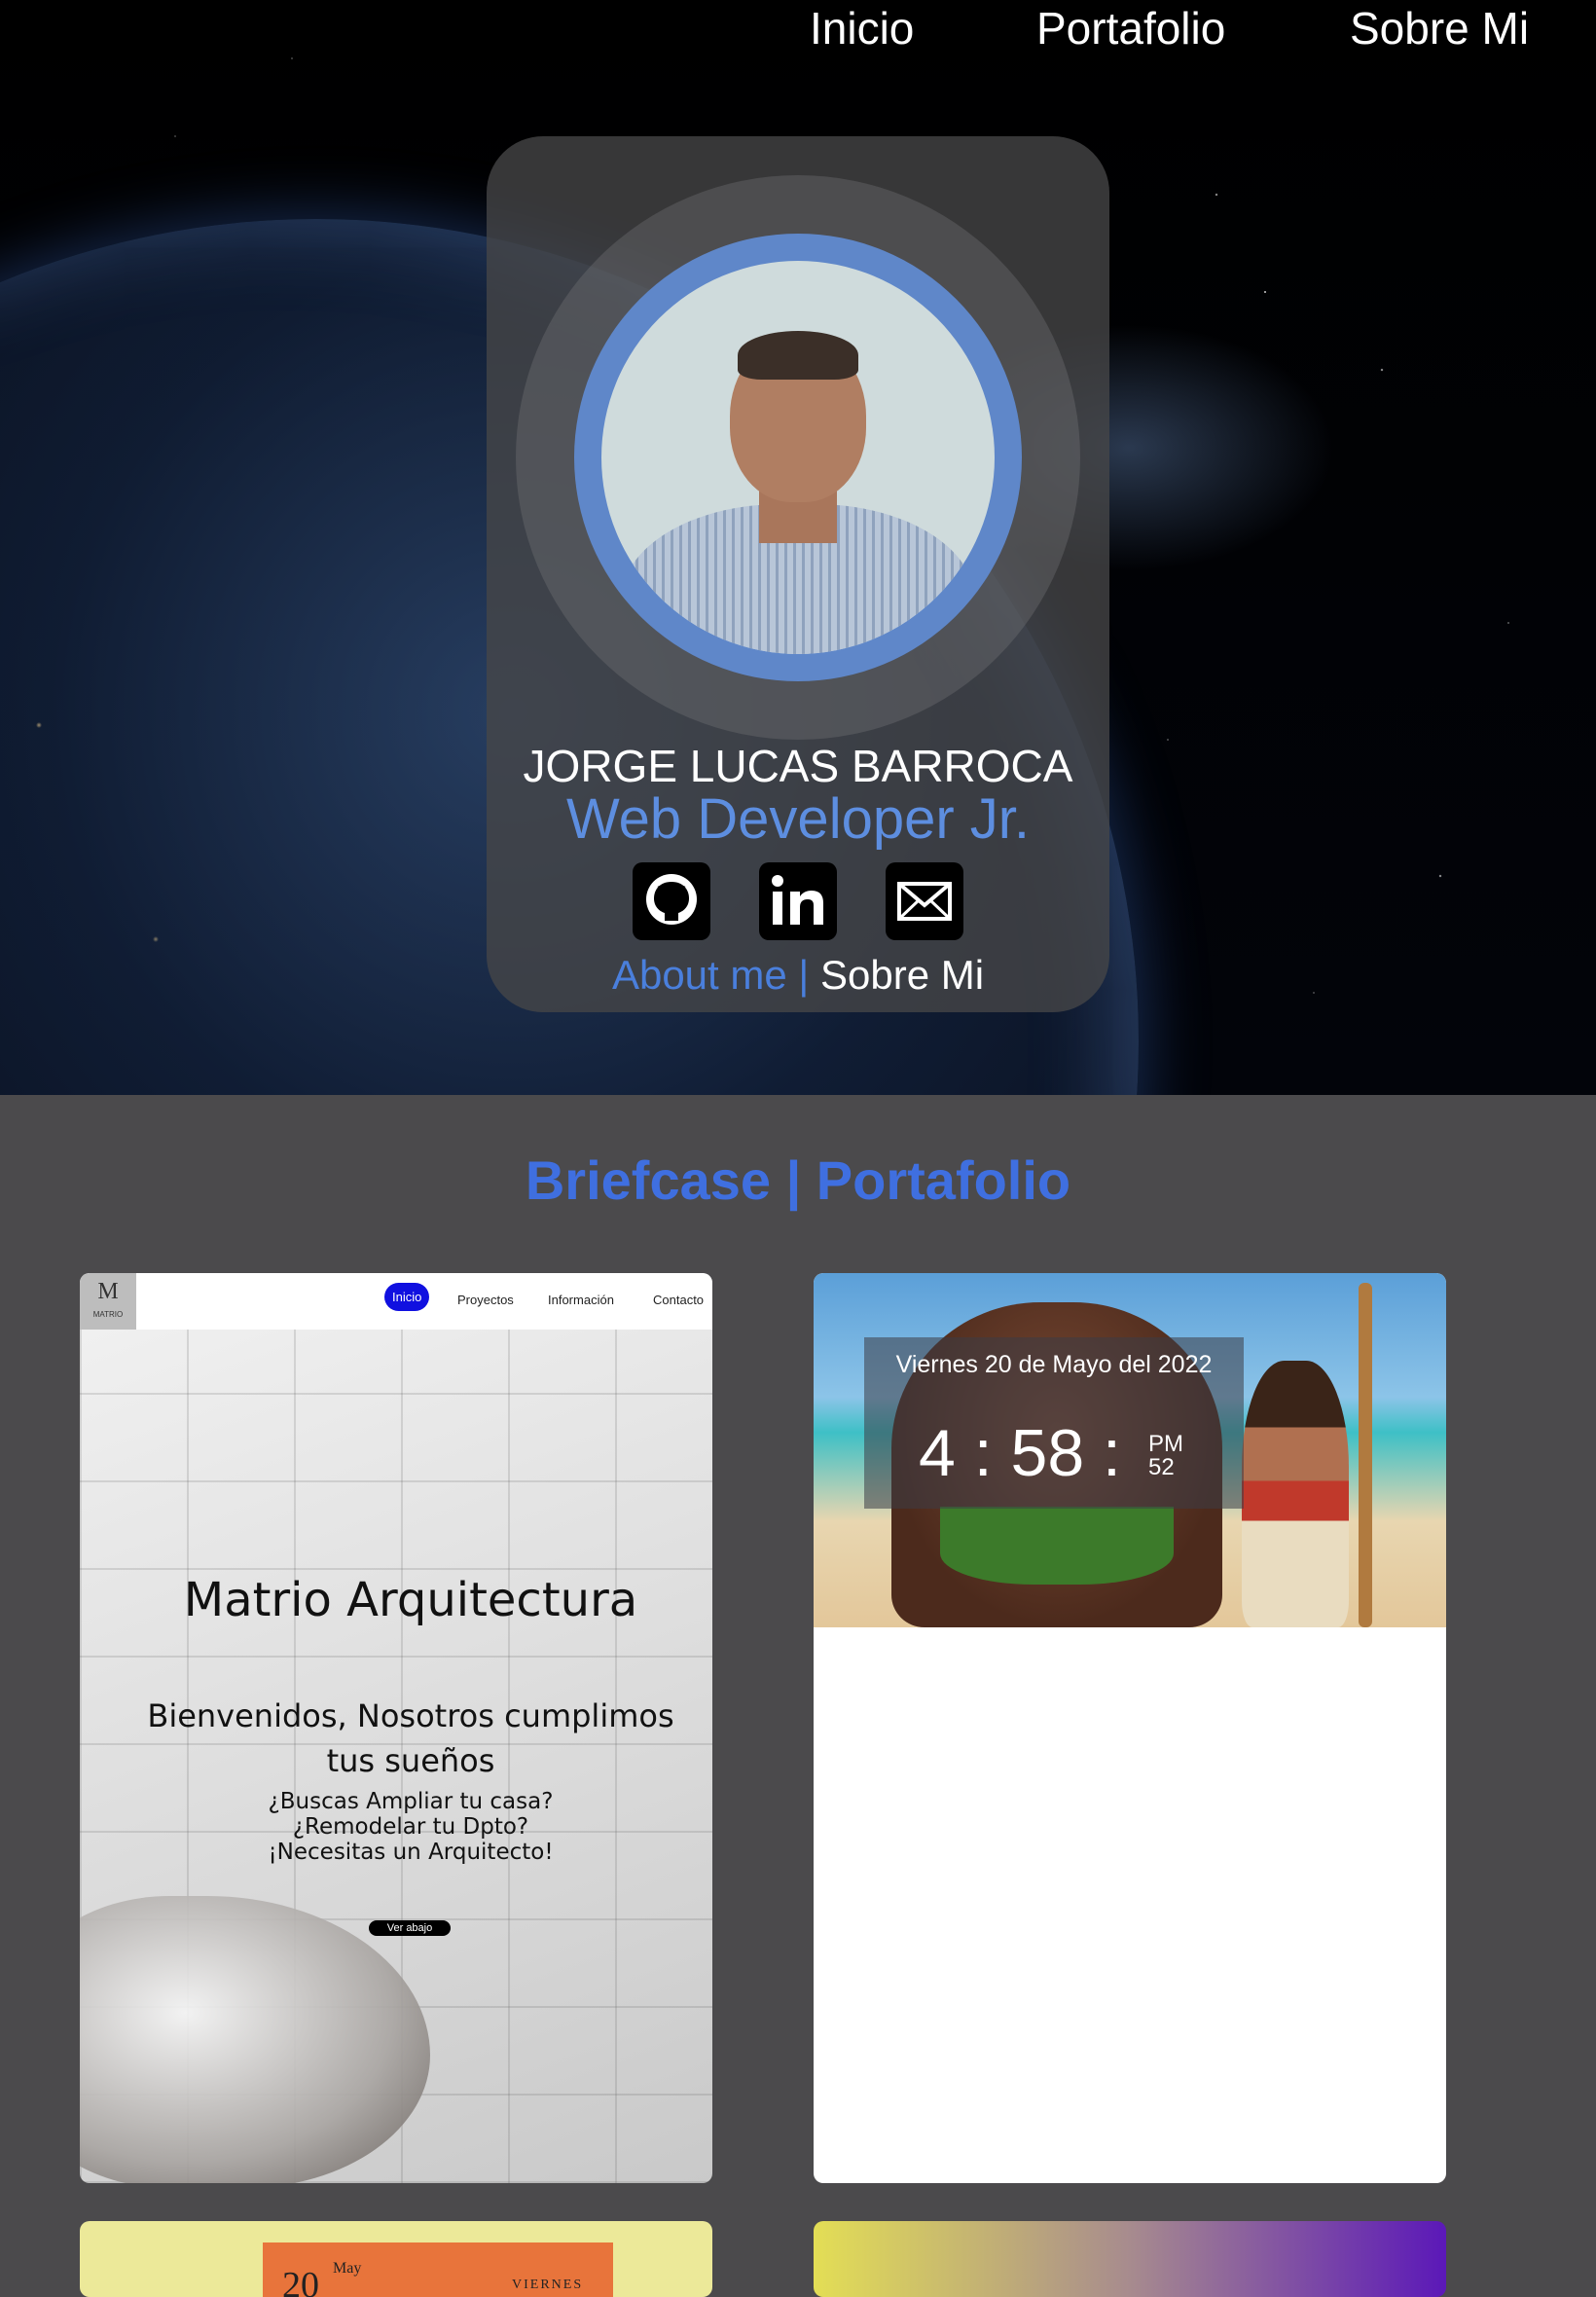 The width and height of the screenshot is (1596, 2297). Describe the element at coordinates (548, 2285) in the screenshot. I see `calendar-weekday: VIERNES` at that location.